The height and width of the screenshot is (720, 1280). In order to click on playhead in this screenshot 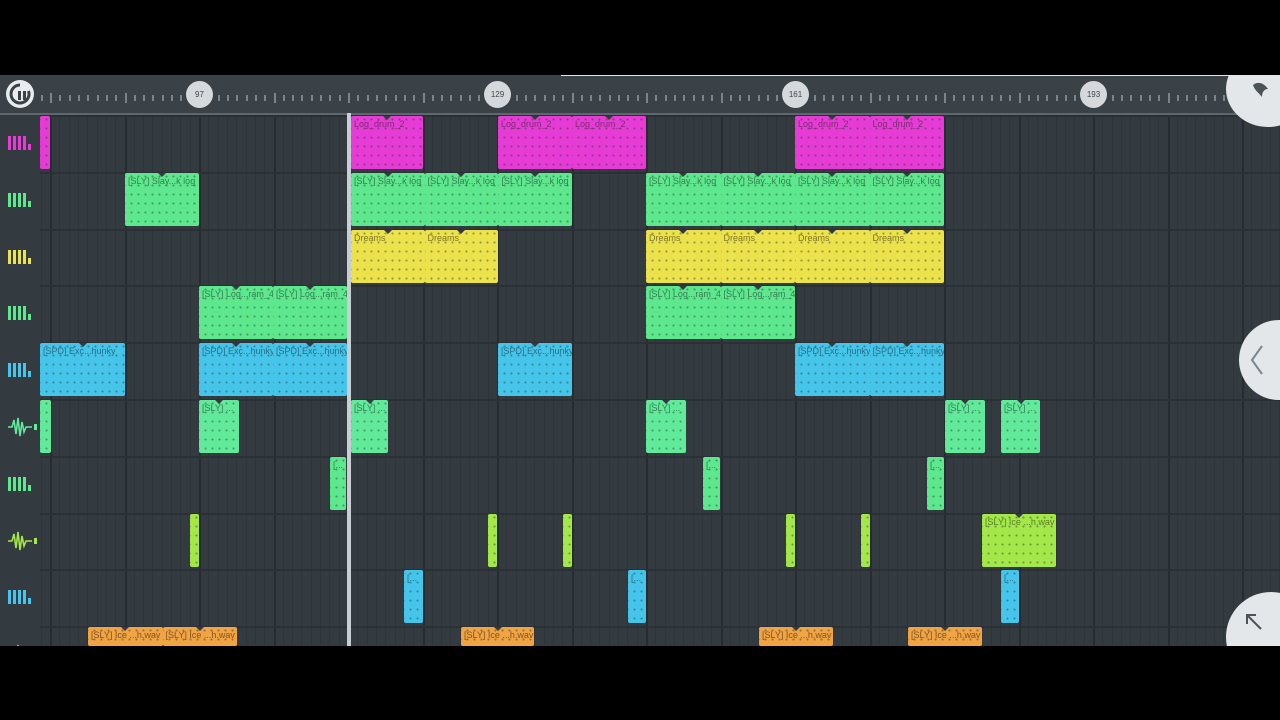, I will do `click(349, 379)`.